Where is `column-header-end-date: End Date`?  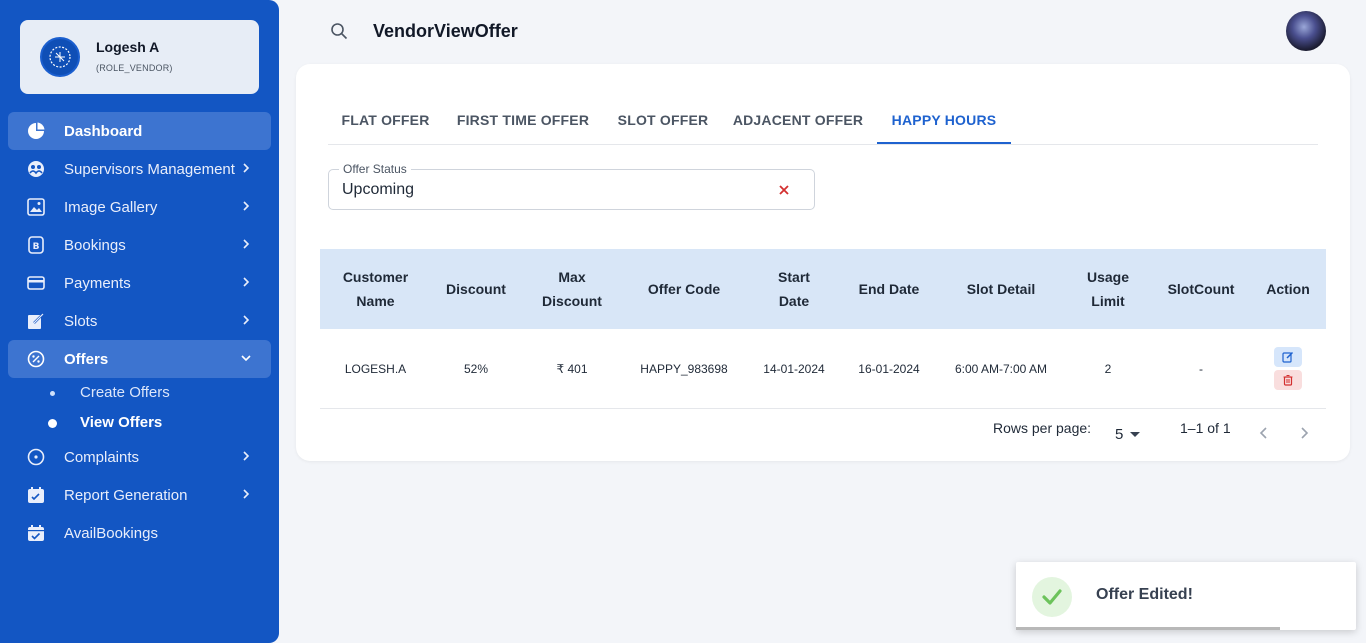
column-header-end-date: End Date is located at coordinates (889, 289).